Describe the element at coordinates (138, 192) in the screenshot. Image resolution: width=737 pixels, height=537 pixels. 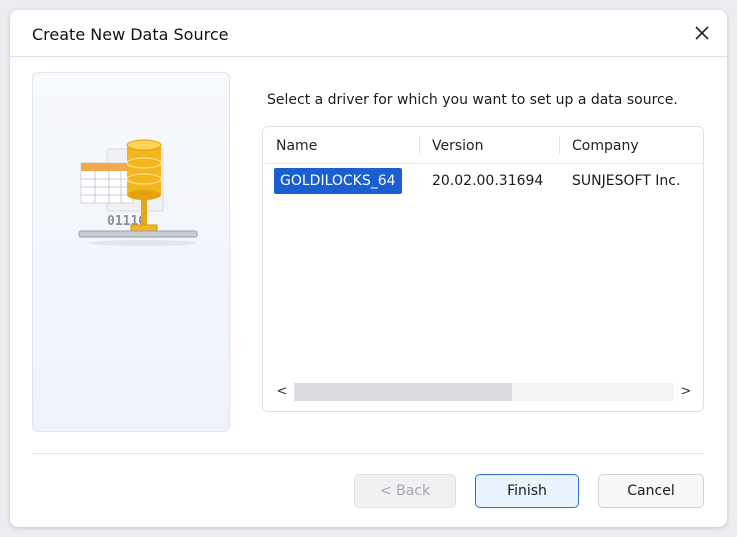
I see `database-network-icon: 01110` at that location.